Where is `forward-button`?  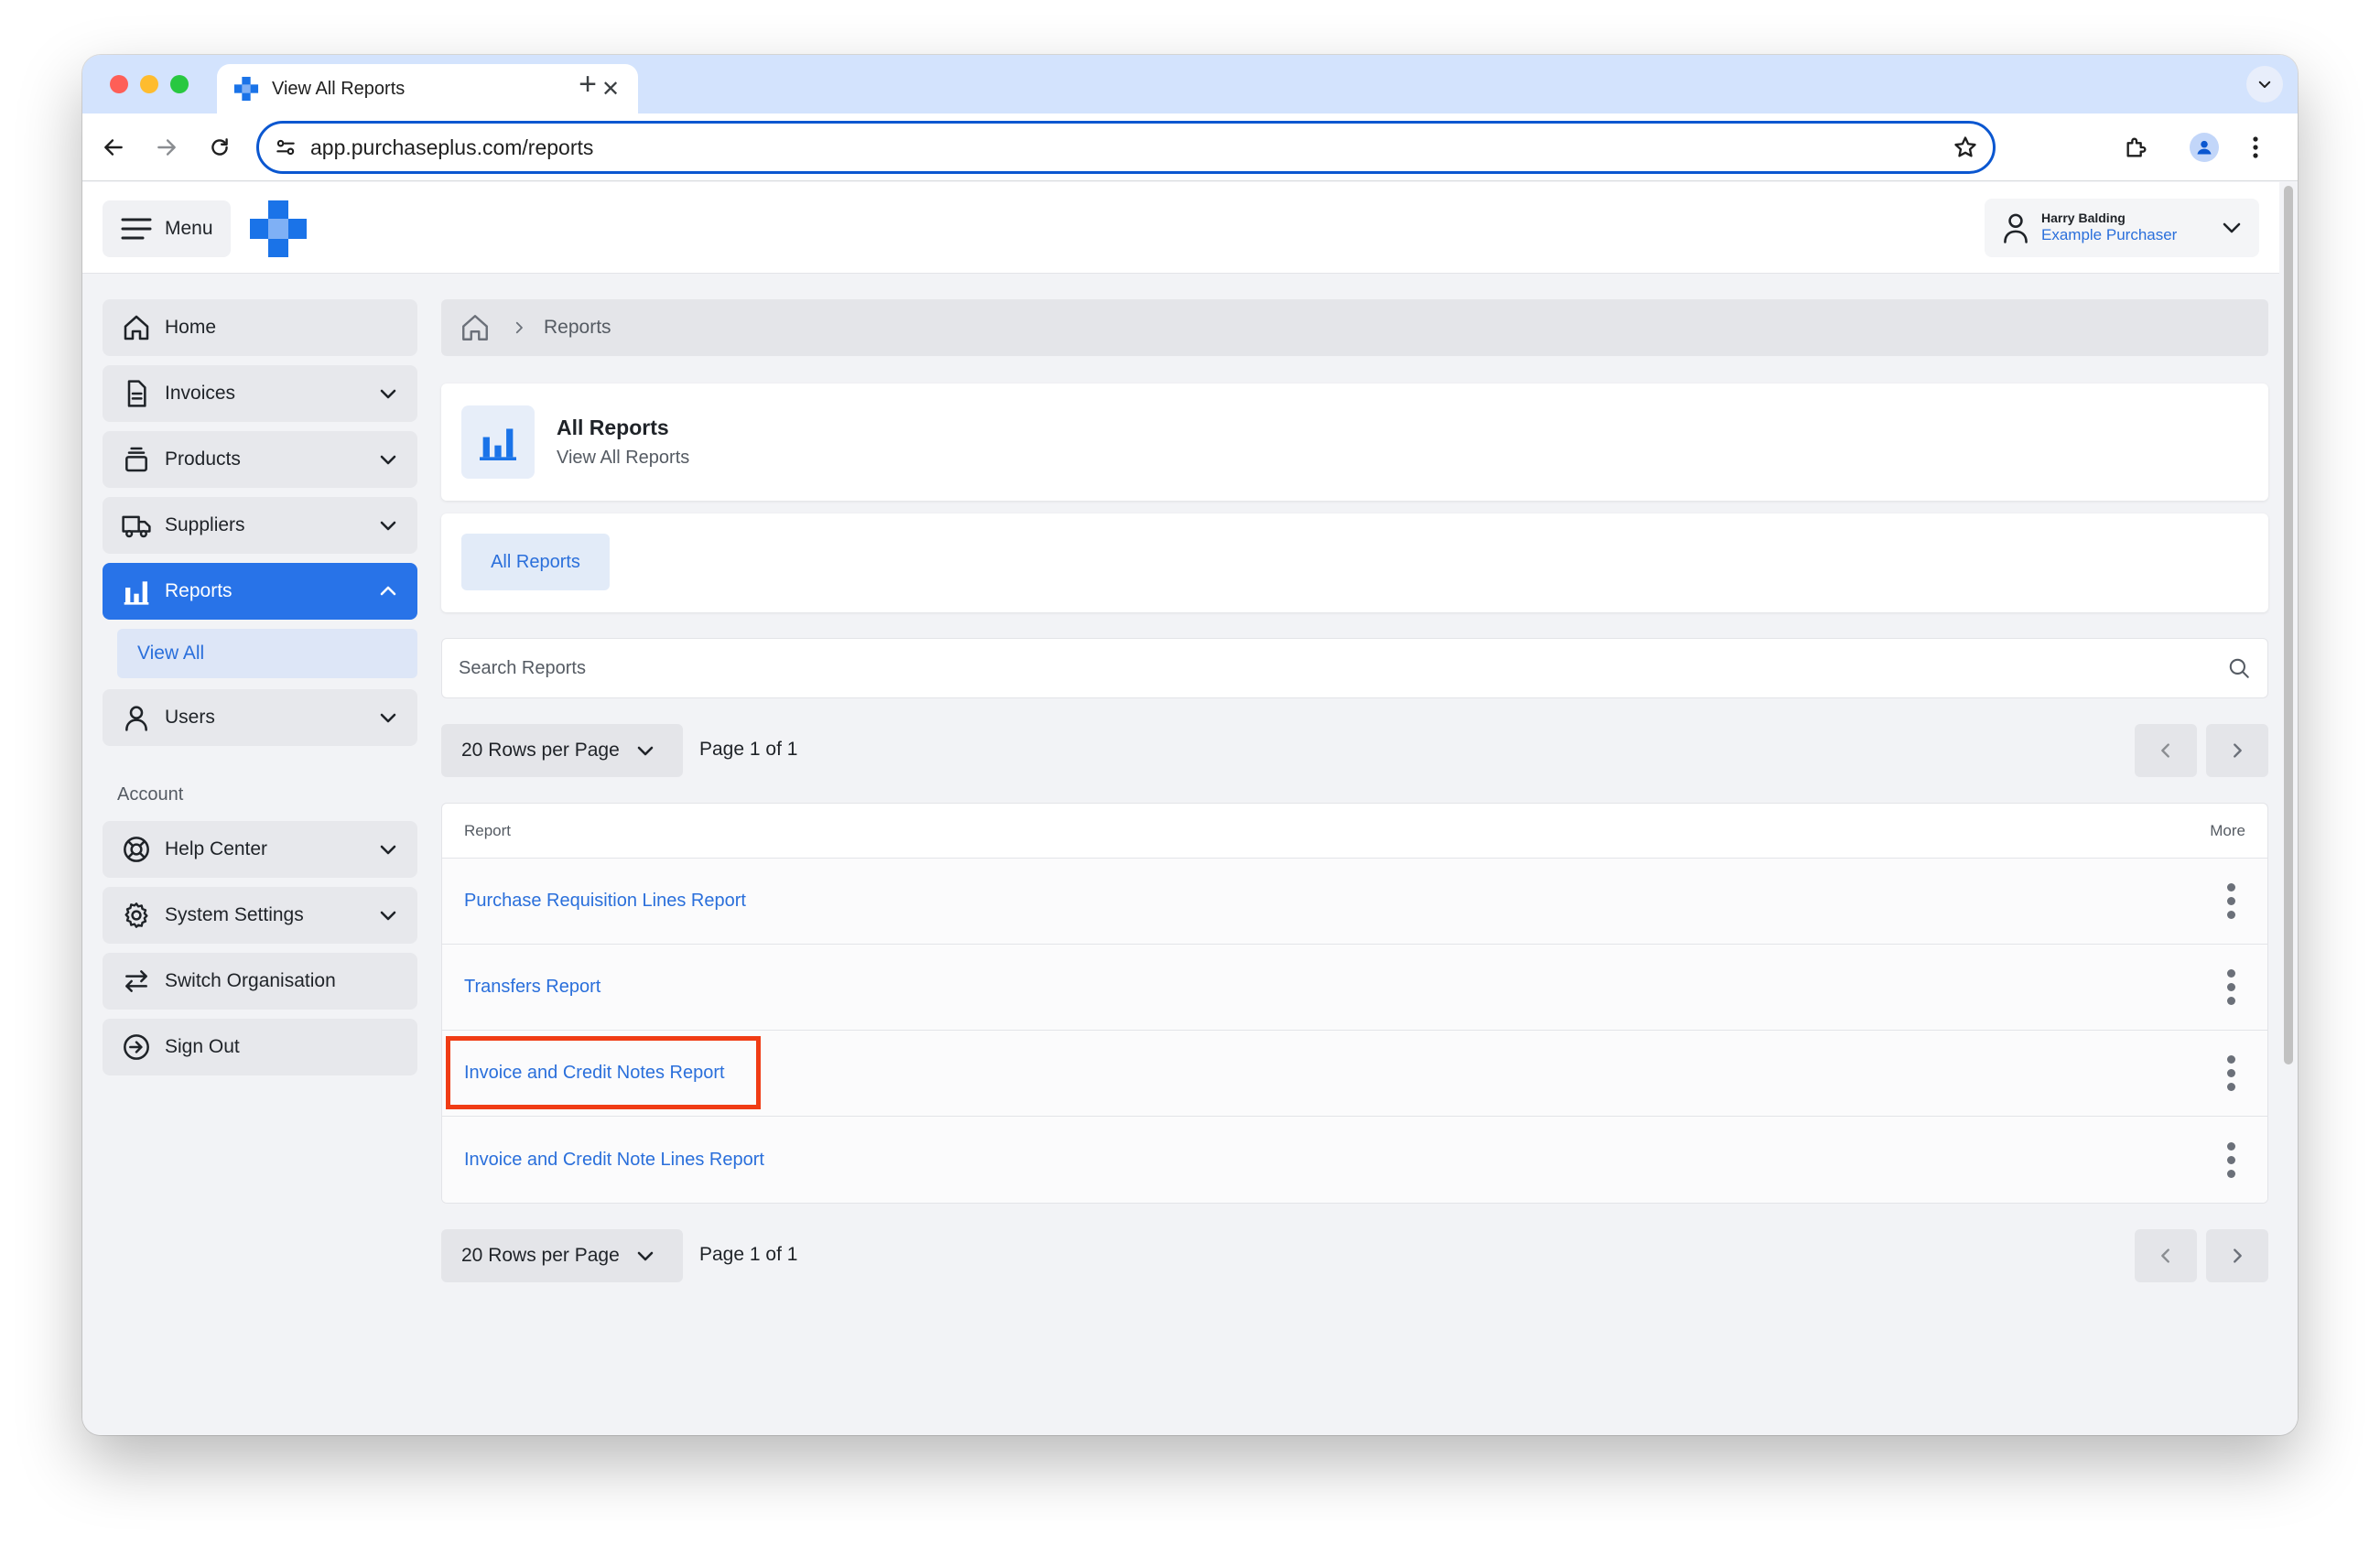
forward-button is located at coordinates (166, 147).